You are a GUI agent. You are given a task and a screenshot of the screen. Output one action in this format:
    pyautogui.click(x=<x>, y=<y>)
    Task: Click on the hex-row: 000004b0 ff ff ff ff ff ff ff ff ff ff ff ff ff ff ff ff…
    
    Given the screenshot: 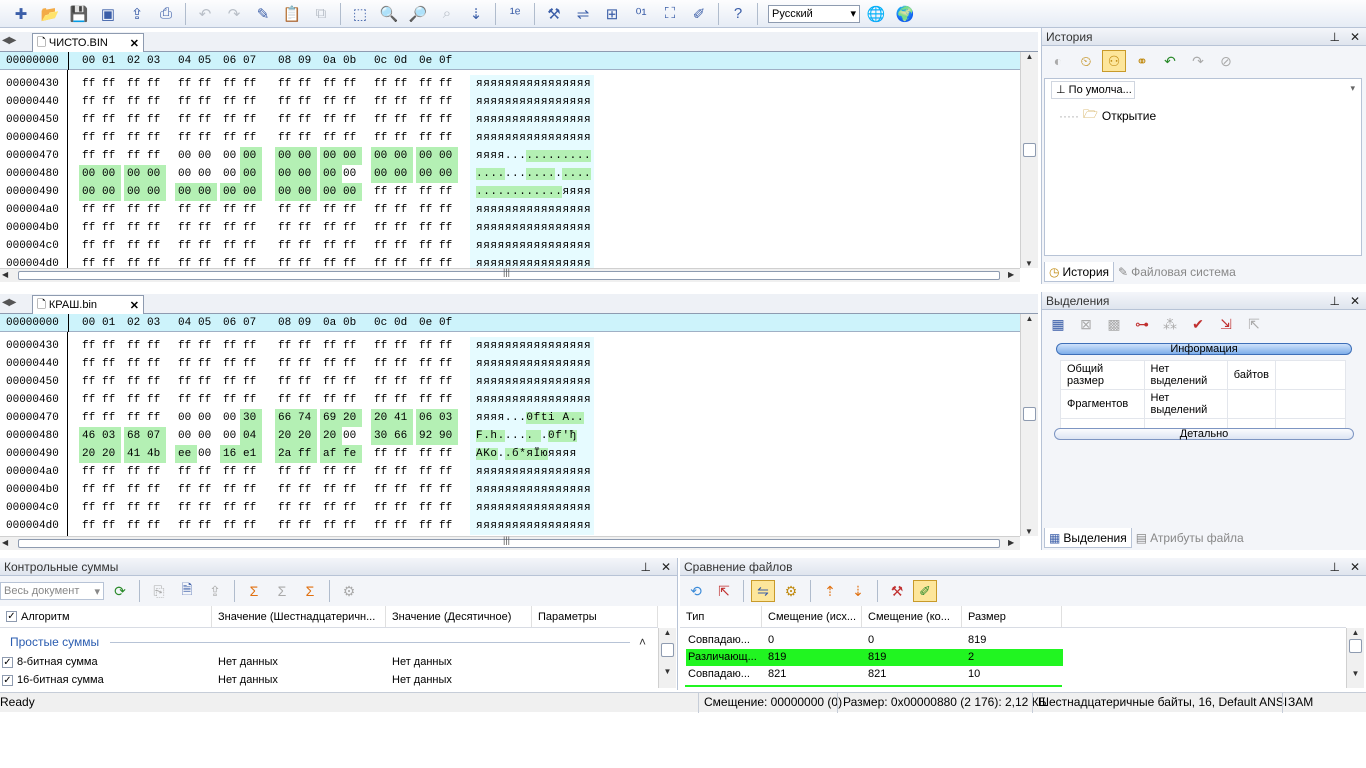 What is the action you would take?
    pyautogui.click(x=510, y=490)
    